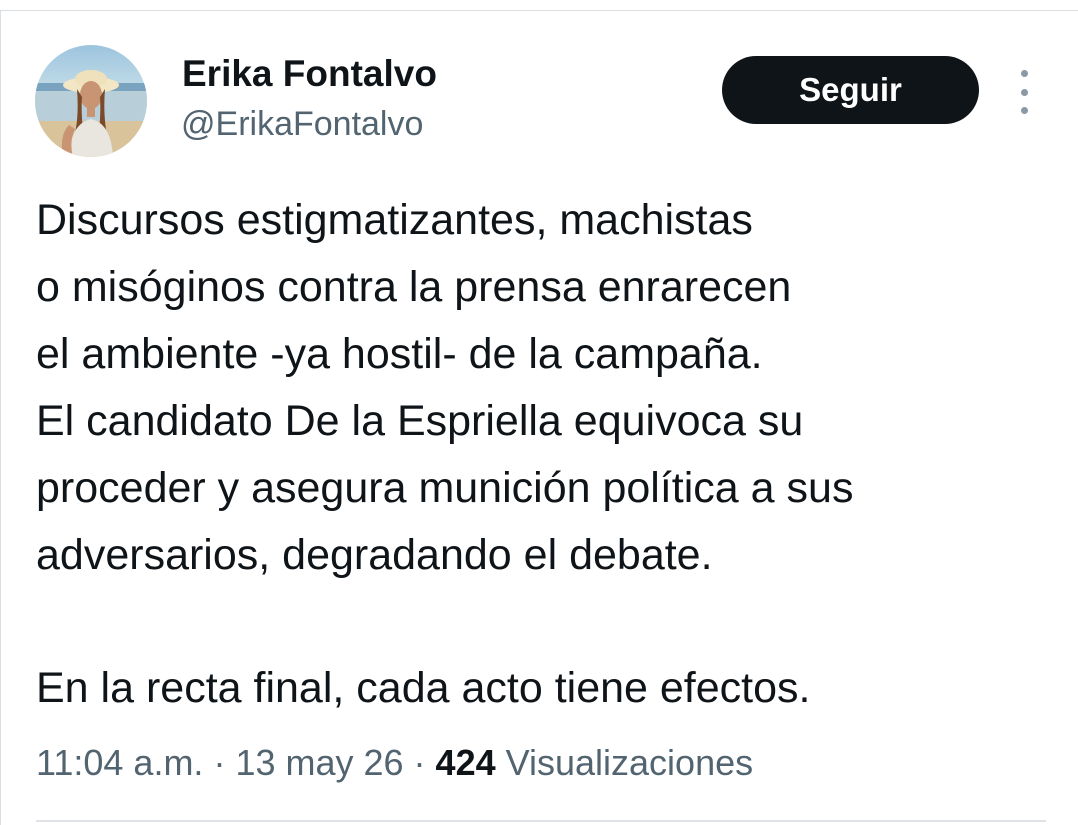 This screenshot has height=825, width=1078. What do you see at coordinates (302, 124) in the screenshot?
I see `author-handle: @ErikaFontalvo` at bounding box center [302, 124].